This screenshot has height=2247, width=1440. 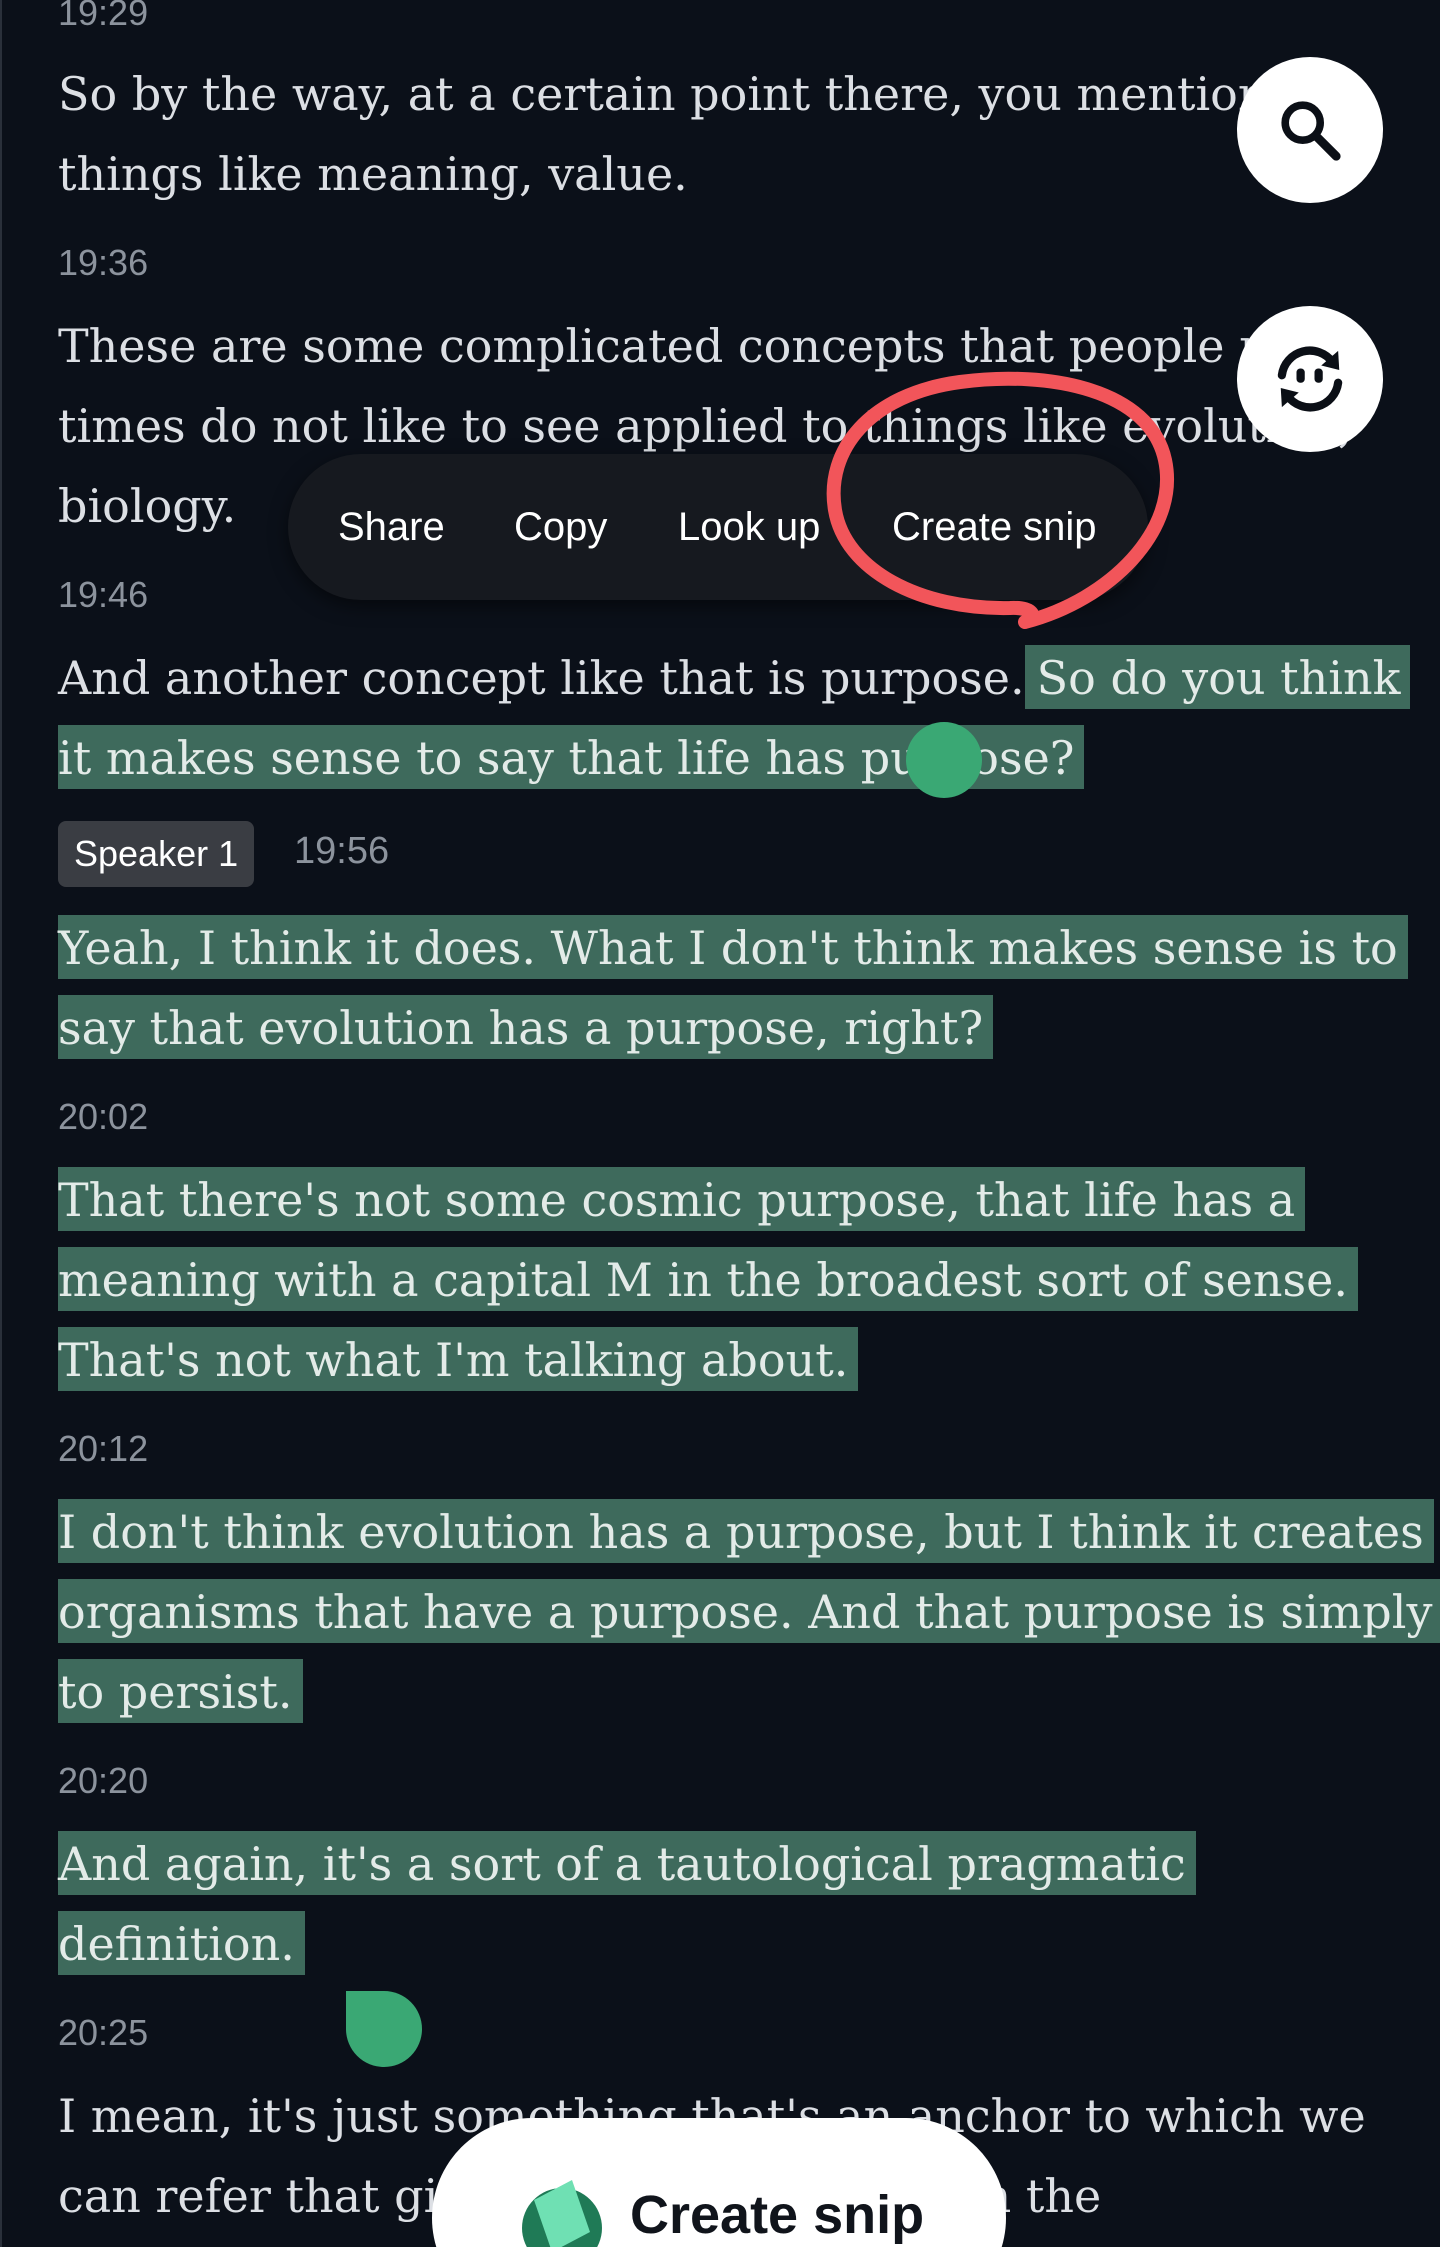 I want to click on create-snip-menu-item: Create snip, so click(x=994, y=527).